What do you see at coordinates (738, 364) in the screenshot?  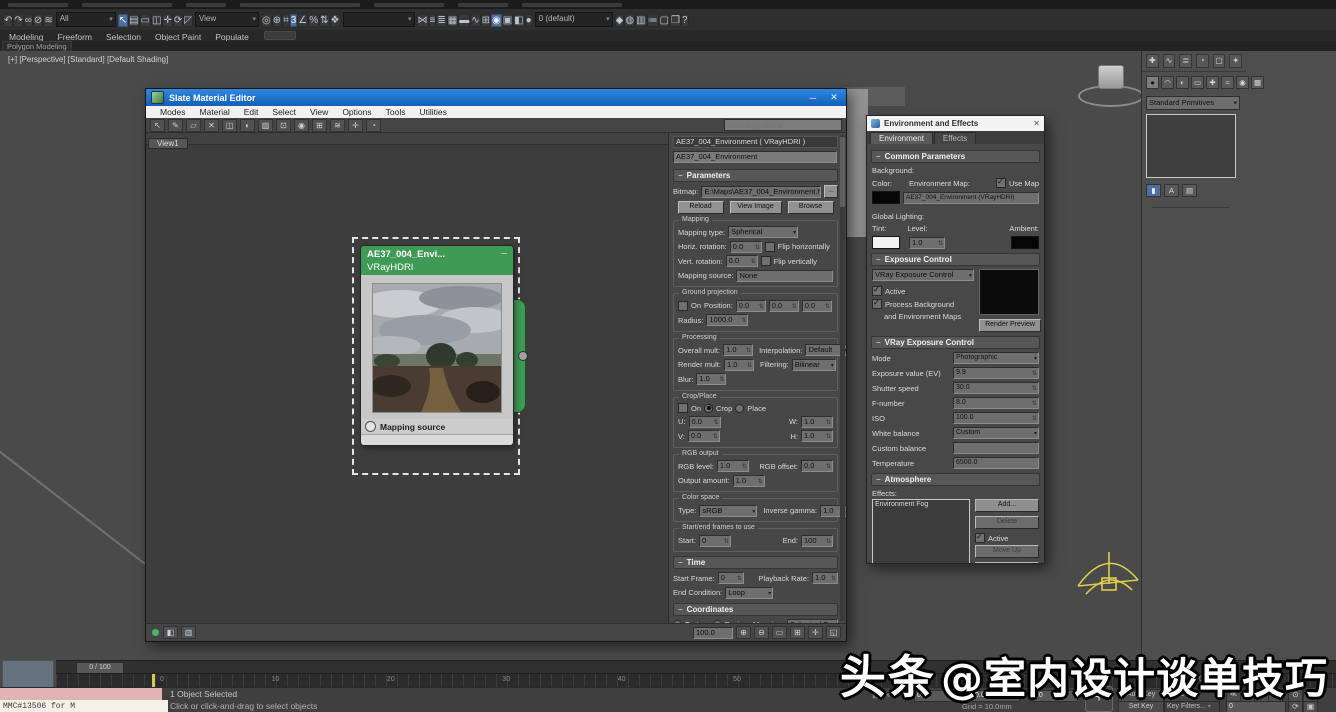 I see `render-mult-spinner: 1.0` at bounding box center [738, 364].